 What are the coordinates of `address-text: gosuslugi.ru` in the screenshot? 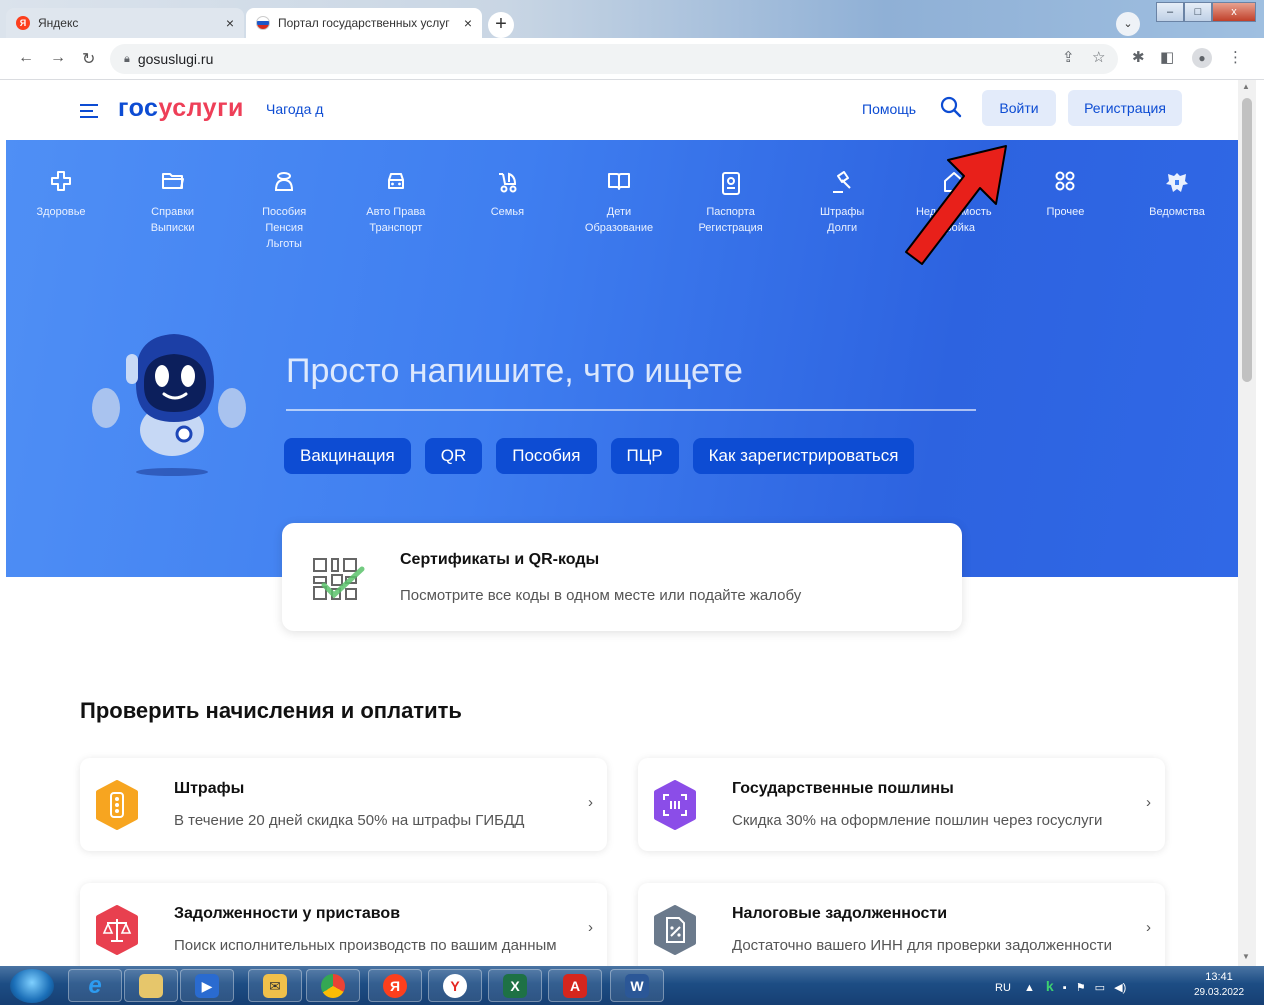 It's located at (175, 59).